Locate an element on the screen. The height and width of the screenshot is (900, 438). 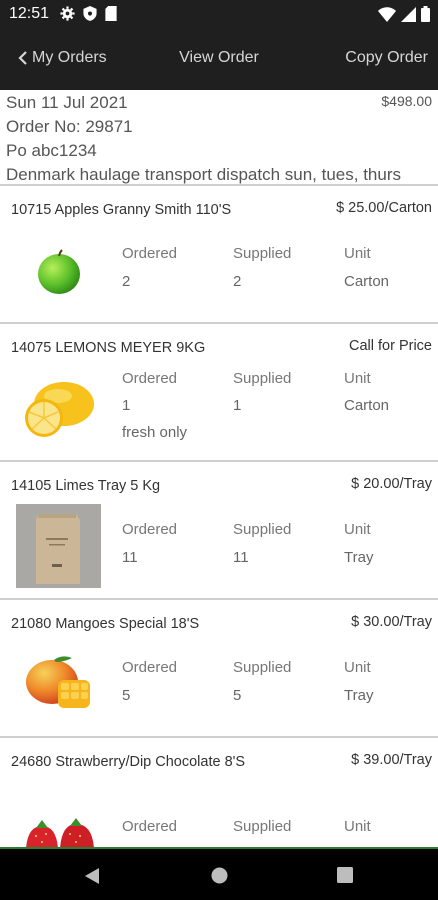
back-triangle-icon is located at coordinates (92, 876).